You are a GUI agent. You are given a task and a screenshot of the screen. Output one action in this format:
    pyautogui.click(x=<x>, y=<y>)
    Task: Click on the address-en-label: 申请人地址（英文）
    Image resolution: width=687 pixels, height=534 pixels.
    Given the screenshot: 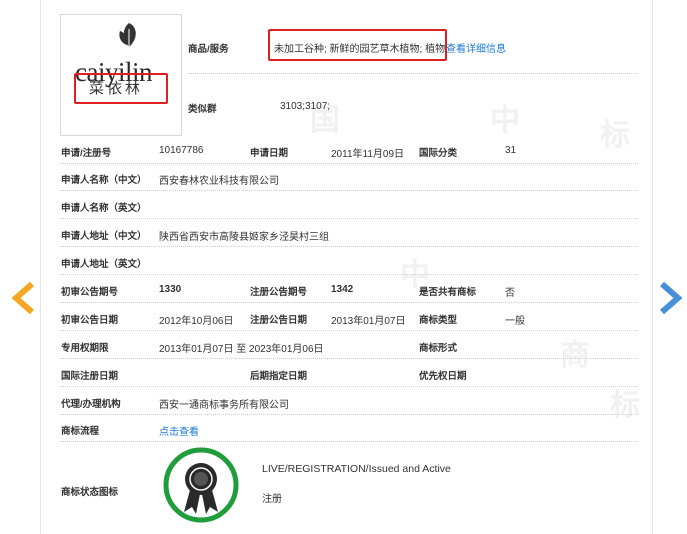 What is the action you would take?
    pyautogui.click(x=104, y=264)
    